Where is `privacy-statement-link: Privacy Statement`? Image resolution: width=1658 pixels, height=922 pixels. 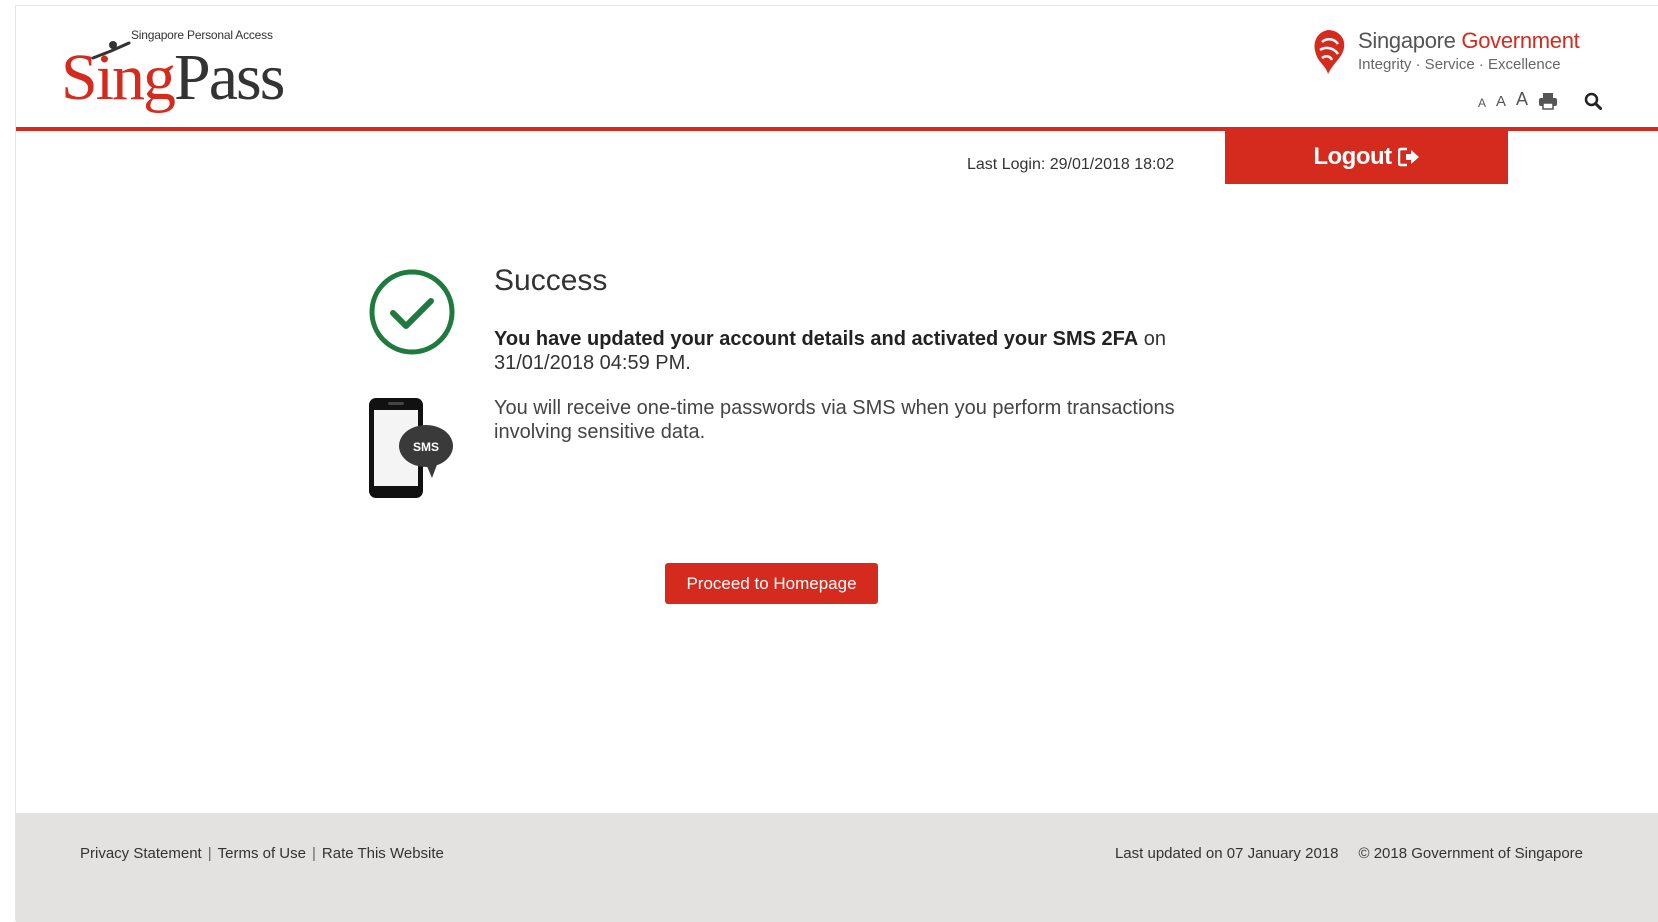
privacy-statement-link: Privacy Statement is located at coordinates (141, 853).